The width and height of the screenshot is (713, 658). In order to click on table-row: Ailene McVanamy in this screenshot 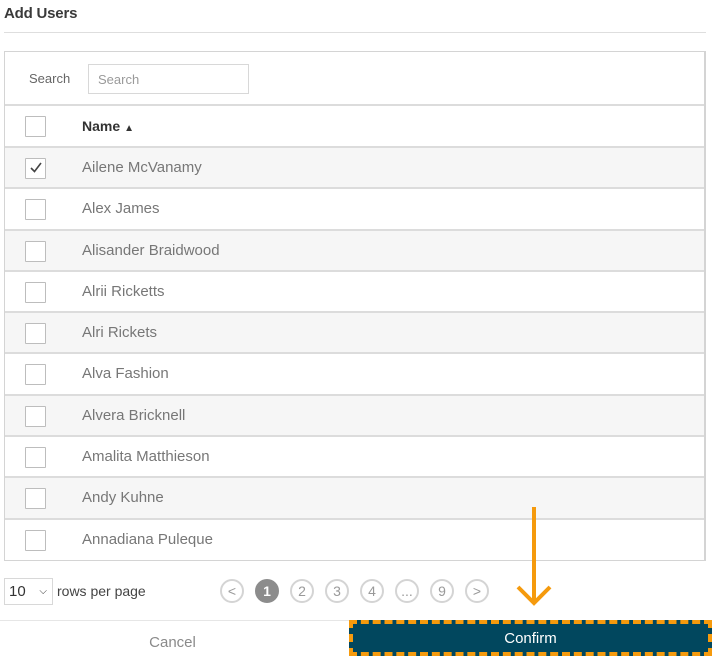, I will do `click(354, 169)`.